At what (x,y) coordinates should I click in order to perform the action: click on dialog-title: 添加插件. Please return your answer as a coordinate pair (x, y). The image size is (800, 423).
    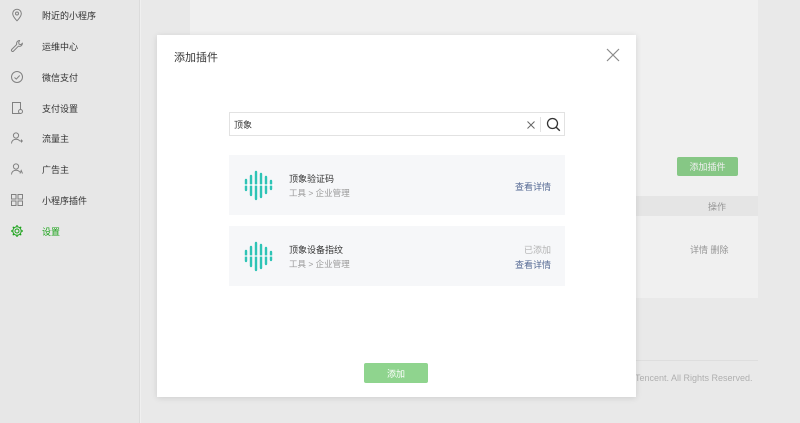
    Looking at the image, I should click on (196, 58).